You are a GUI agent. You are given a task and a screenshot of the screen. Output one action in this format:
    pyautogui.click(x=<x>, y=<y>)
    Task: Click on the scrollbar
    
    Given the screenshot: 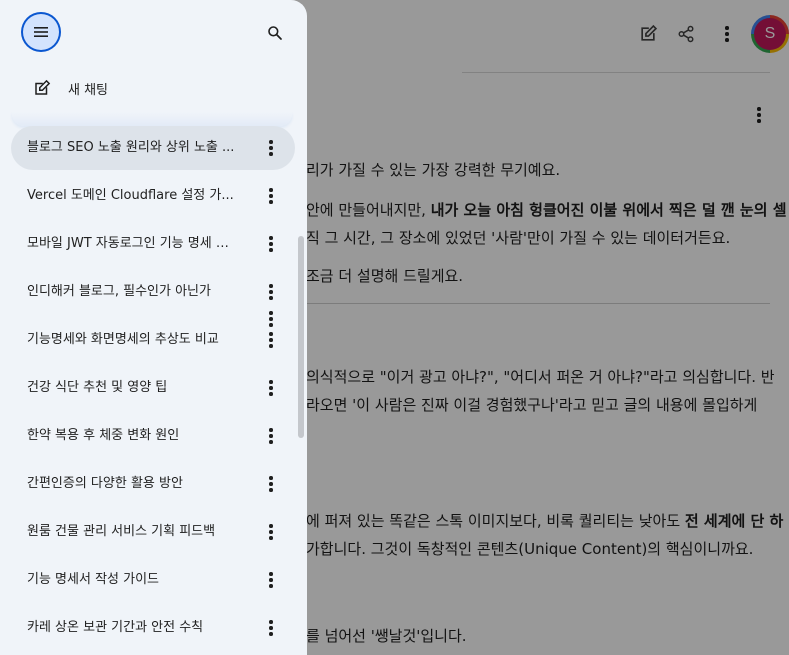 What is the action you would take?
    pyautogui.click(x=301, y=337)
    